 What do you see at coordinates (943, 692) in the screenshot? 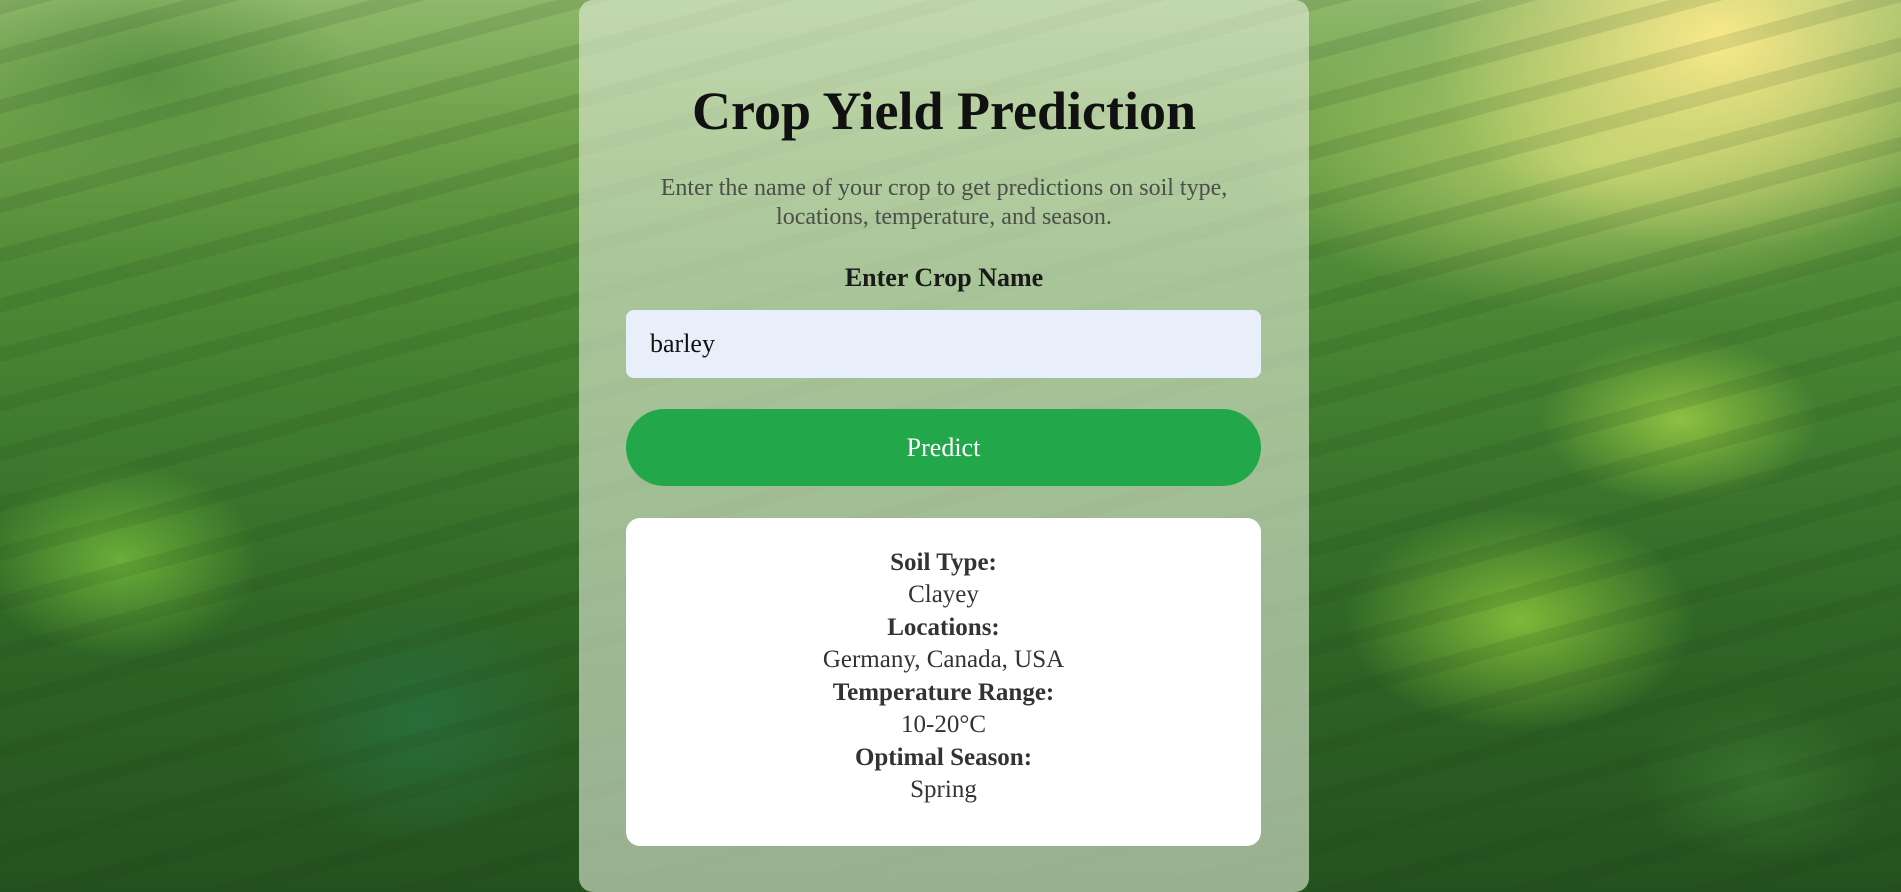
I see `temperature-label: Temperature Range:` at bounding box center [943, 692].